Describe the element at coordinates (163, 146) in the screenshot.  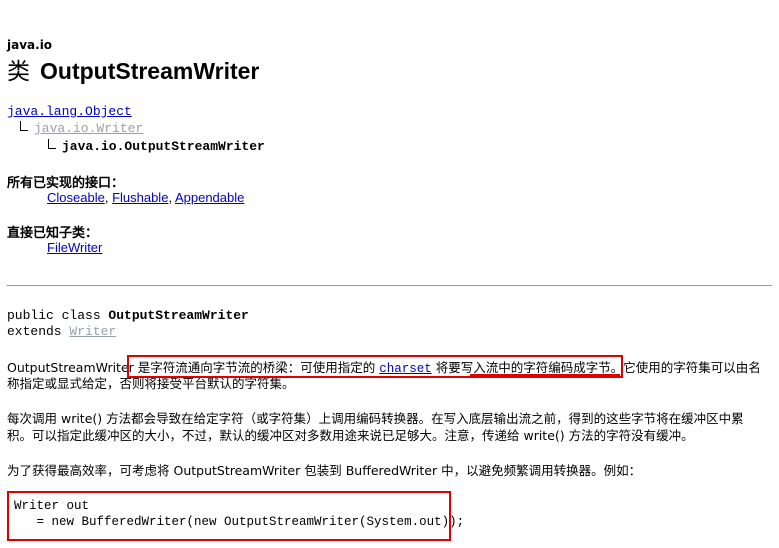
I see `hierarchy-current-name: java.io.OutputStreamWriter` at that location.